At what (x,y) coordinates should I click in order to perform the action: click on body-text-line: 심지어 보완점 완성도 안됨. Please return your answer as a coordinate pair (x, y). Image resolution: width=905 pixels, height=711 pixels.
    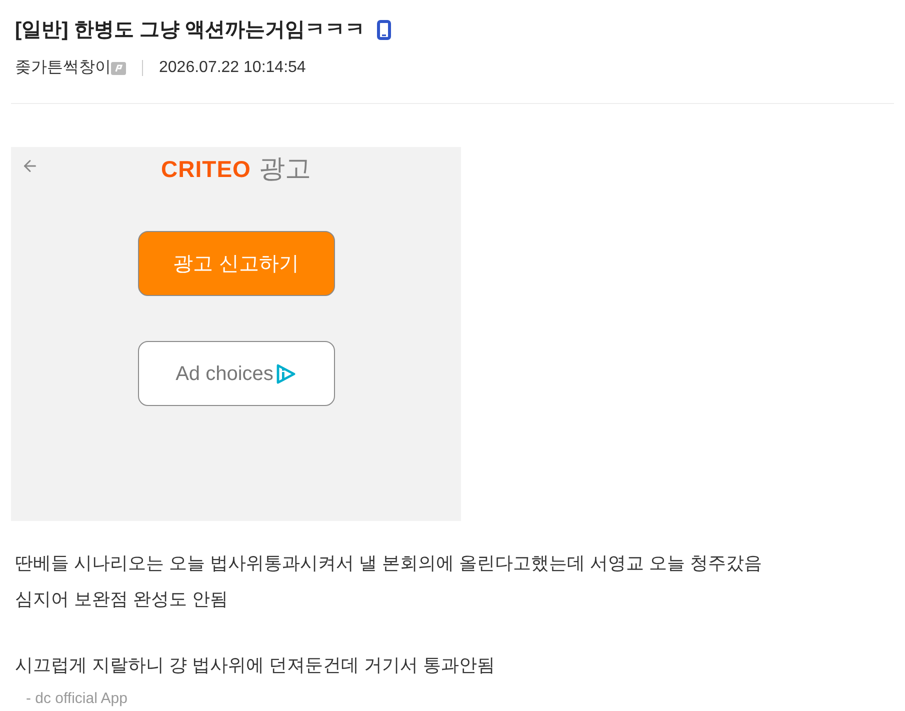
    Looking at the image, I should click on (122, 599).